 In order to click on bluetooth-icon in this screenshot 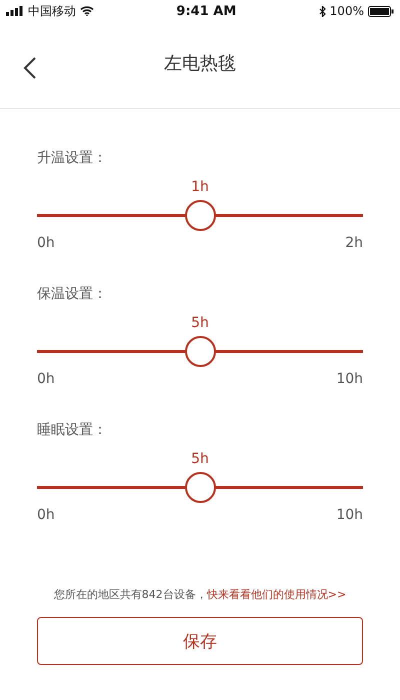, I will do `click(322, 11)`.